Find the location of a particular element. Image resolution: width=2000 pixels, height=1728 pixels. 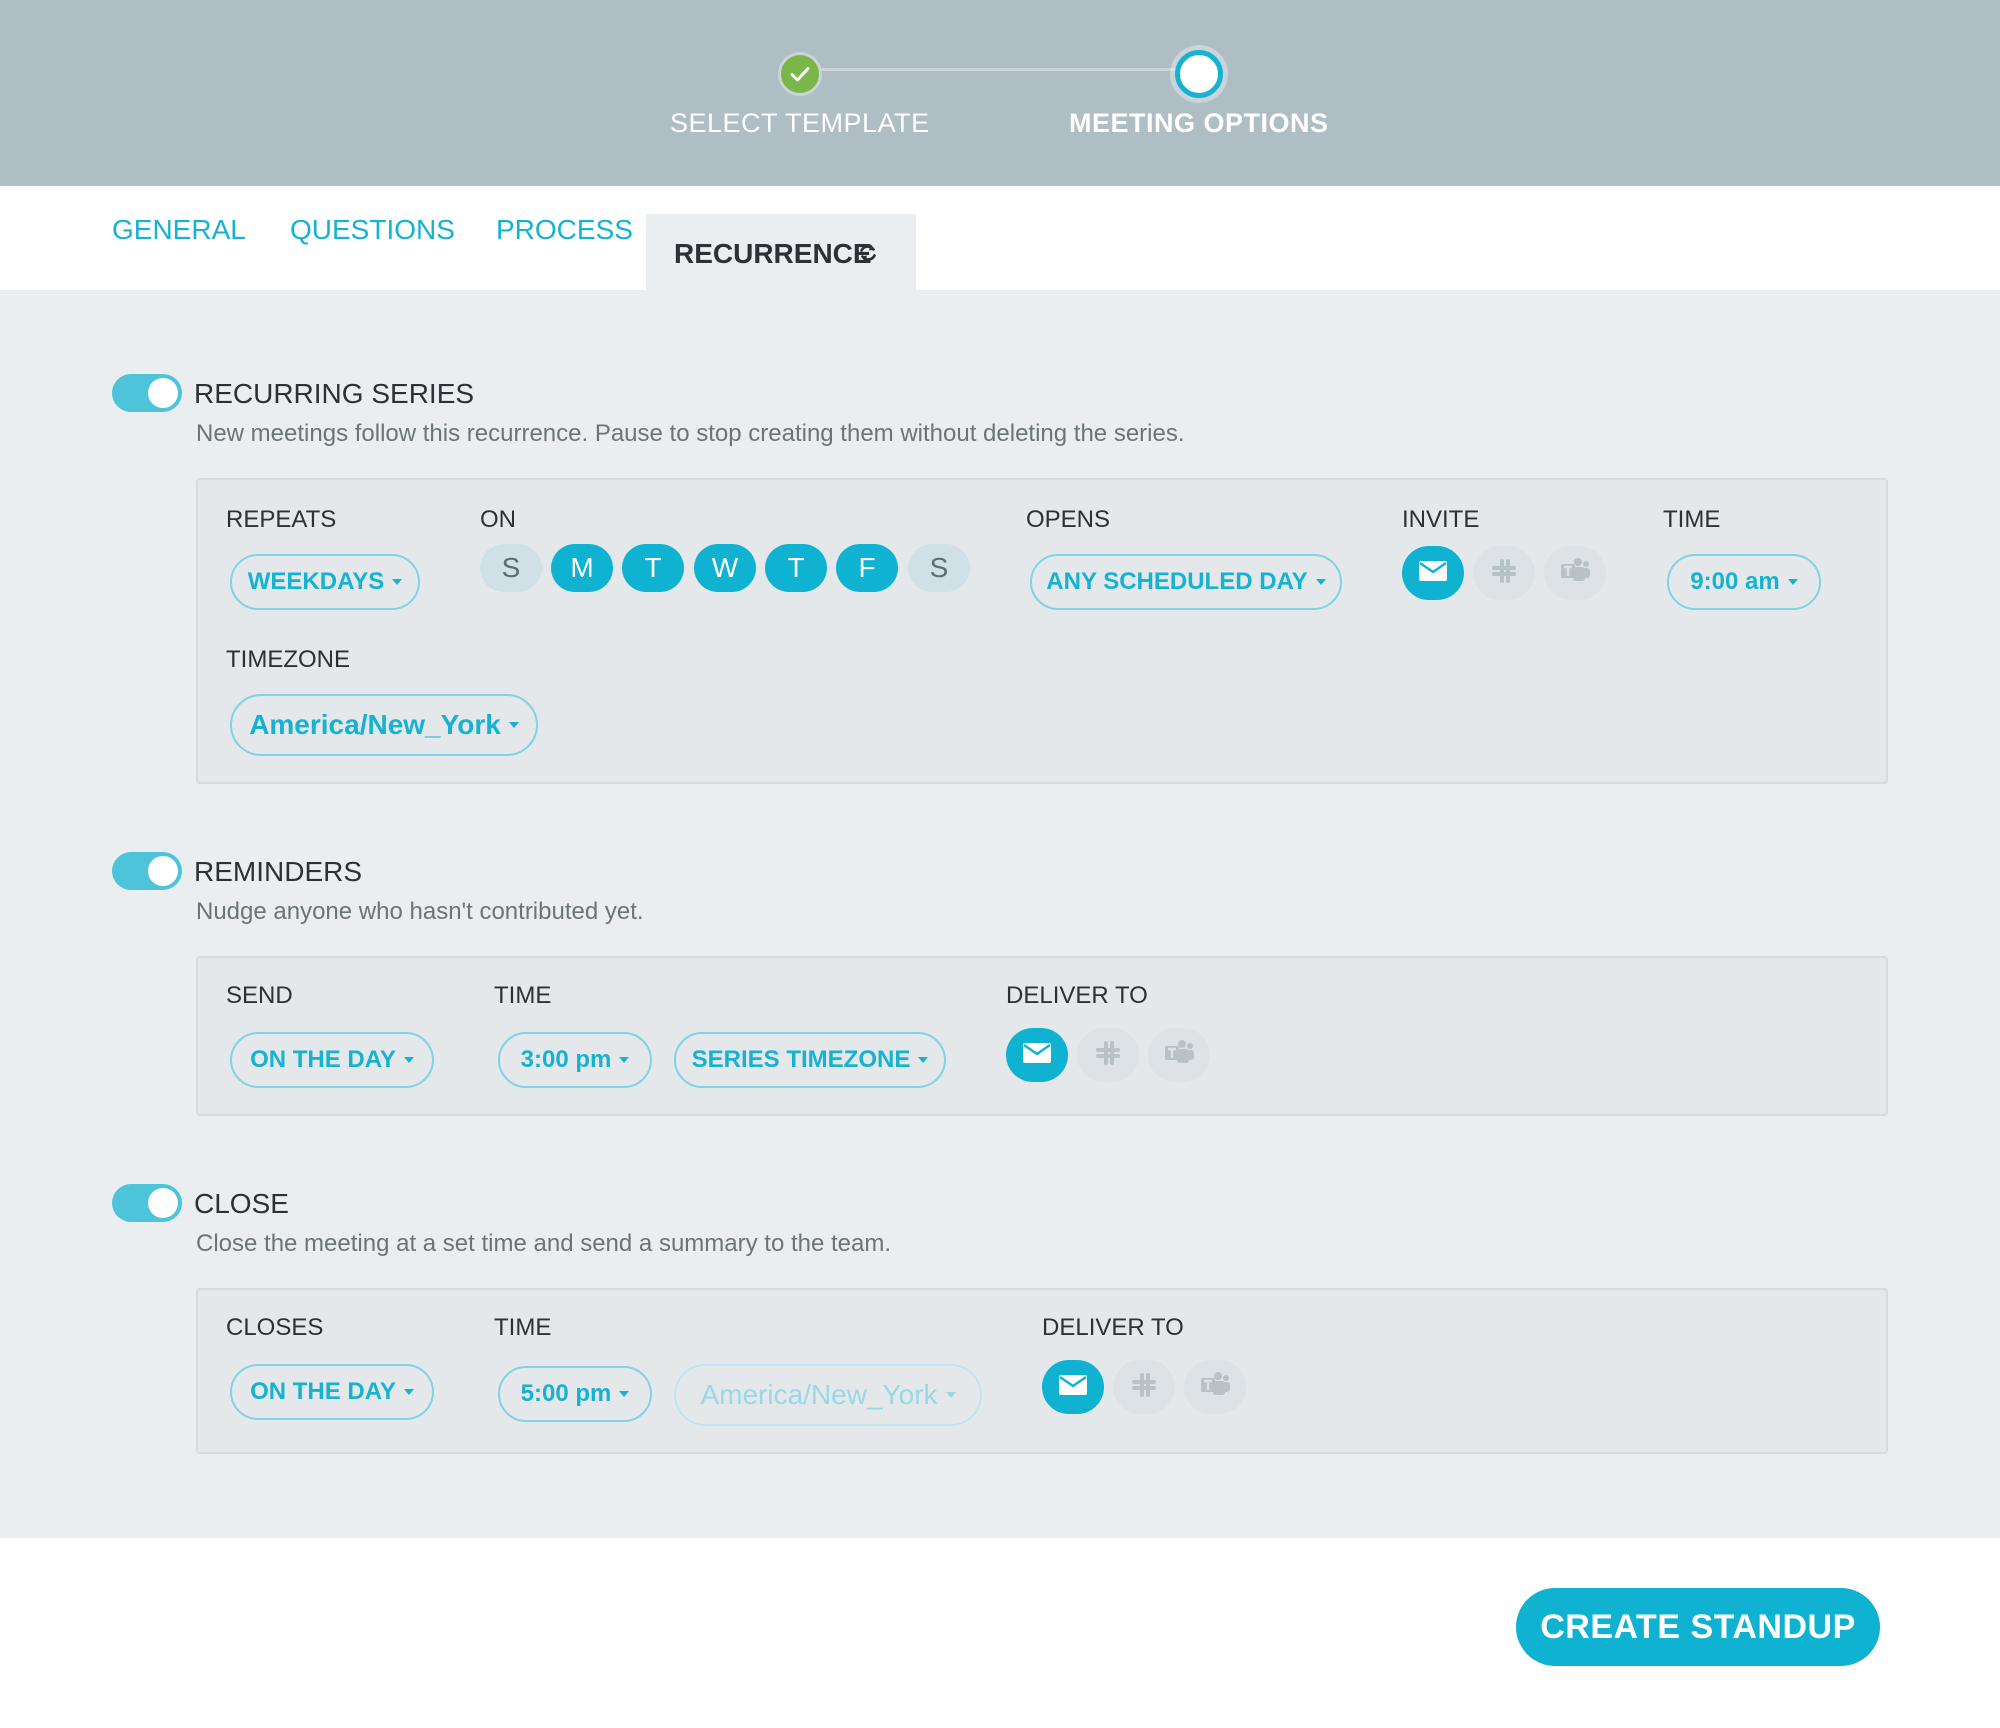

close-email-button is located at coordinates (1073, 1387).